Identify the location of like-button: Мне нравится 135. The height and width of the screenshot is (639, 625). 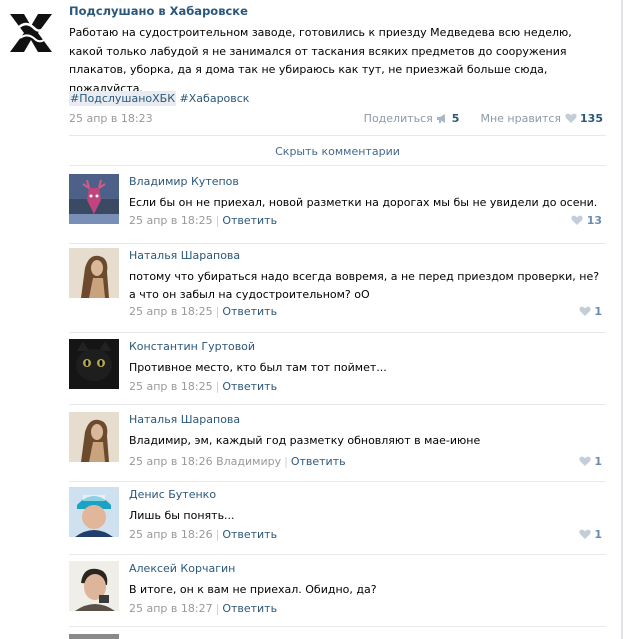
(541, 118).